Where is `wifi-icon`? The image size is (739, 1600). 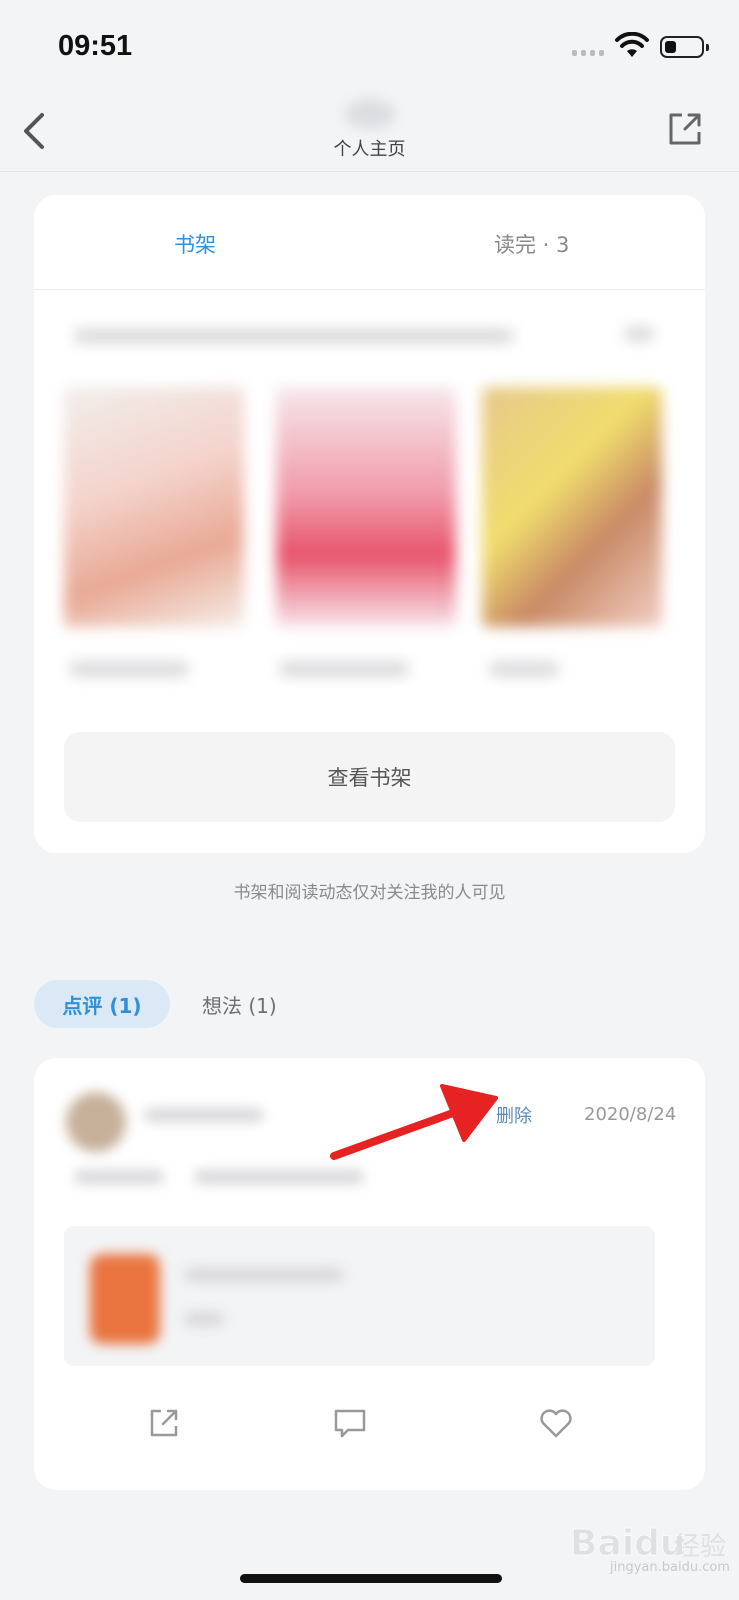 wifi-icon is located at coordinates (632, 44).